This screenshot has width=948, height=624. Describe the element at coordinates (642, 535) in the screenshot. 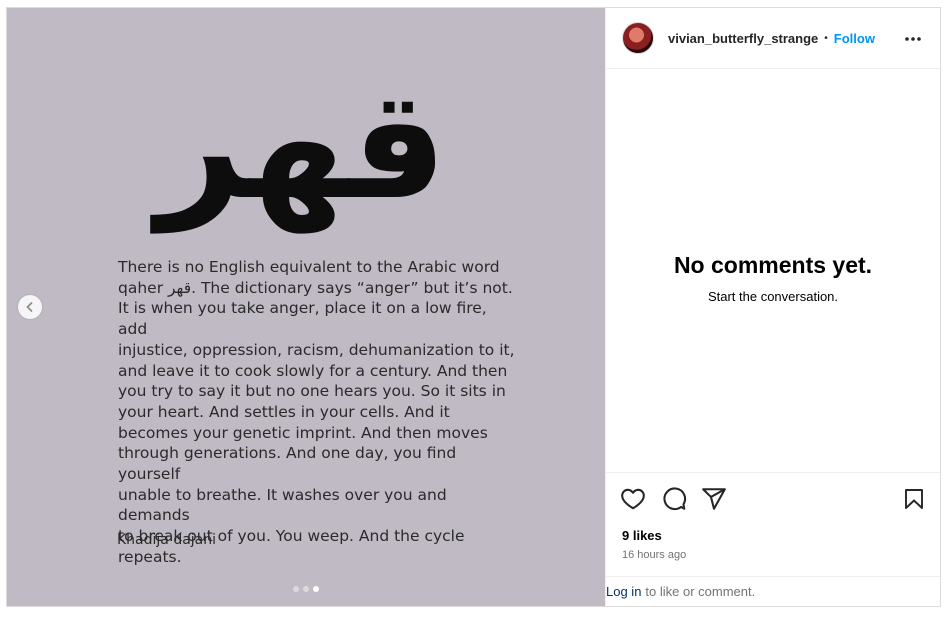

I see `likes-count: 9 likes` at that location.